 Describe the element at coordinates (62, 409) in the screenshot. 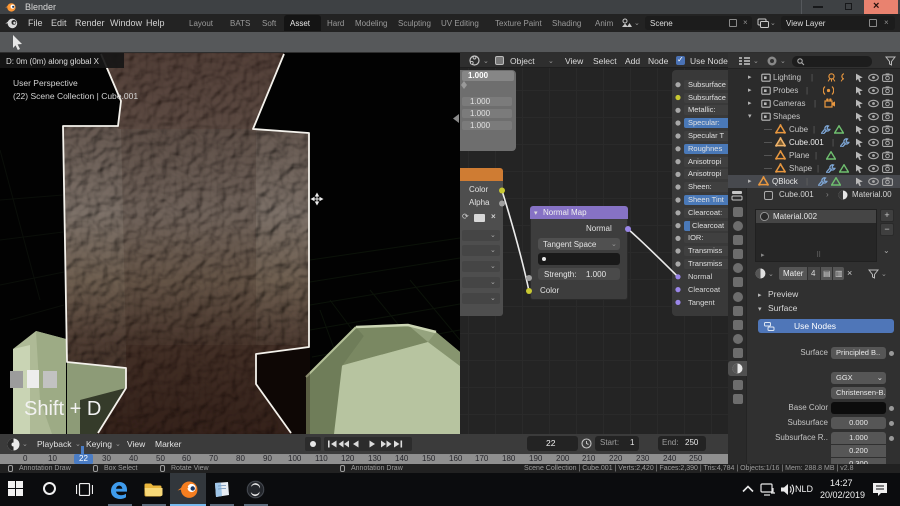

I see `svg-text: Shift + D` at that location.